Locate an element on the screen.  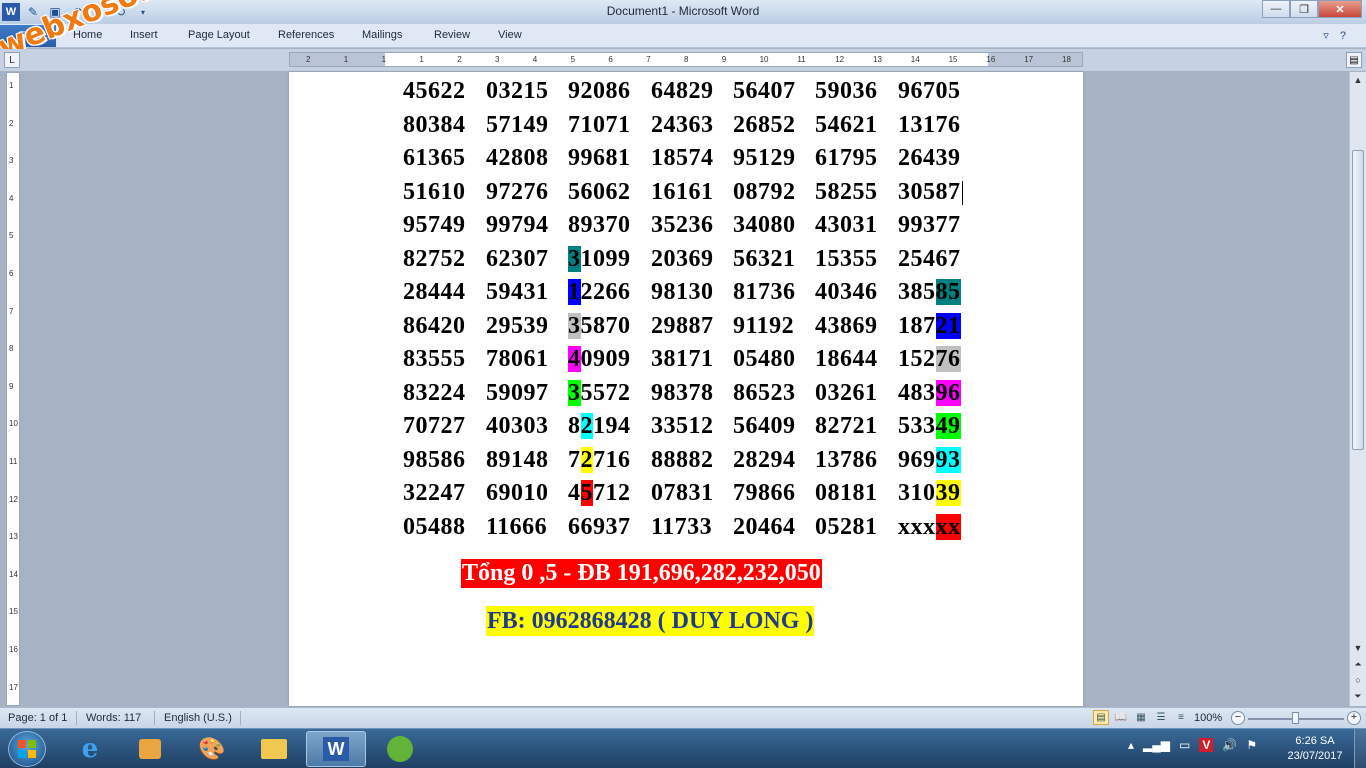
word-taskbar-icon: W is located at coordinates (336, 749).